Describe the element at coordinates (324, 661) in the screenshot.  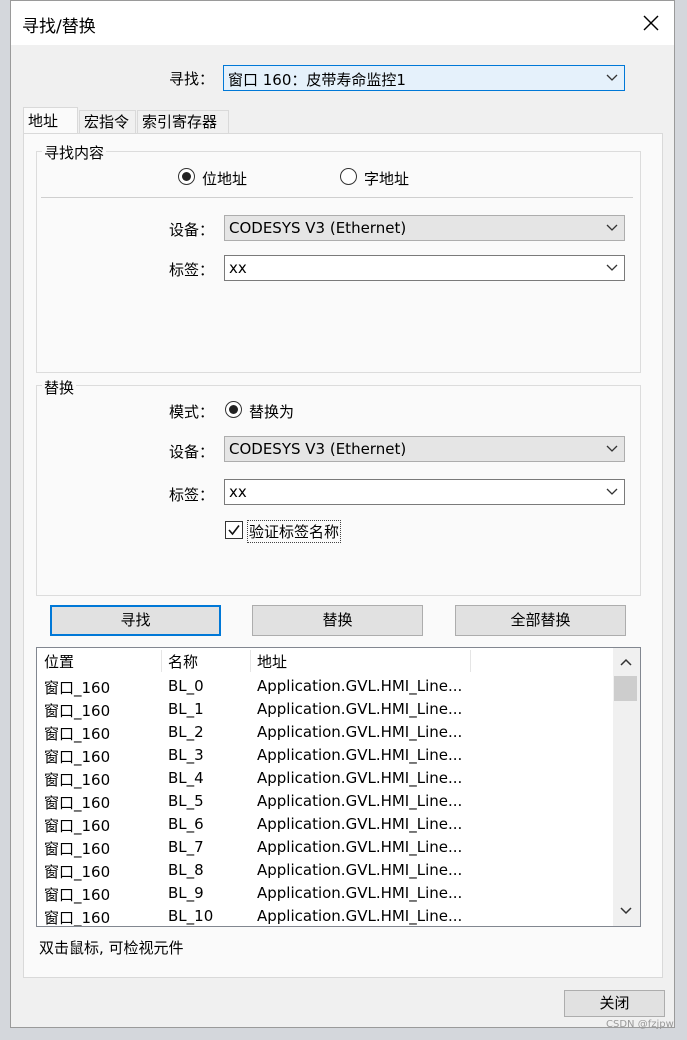
I see `results-header: 位置 名称 地址` at that location.